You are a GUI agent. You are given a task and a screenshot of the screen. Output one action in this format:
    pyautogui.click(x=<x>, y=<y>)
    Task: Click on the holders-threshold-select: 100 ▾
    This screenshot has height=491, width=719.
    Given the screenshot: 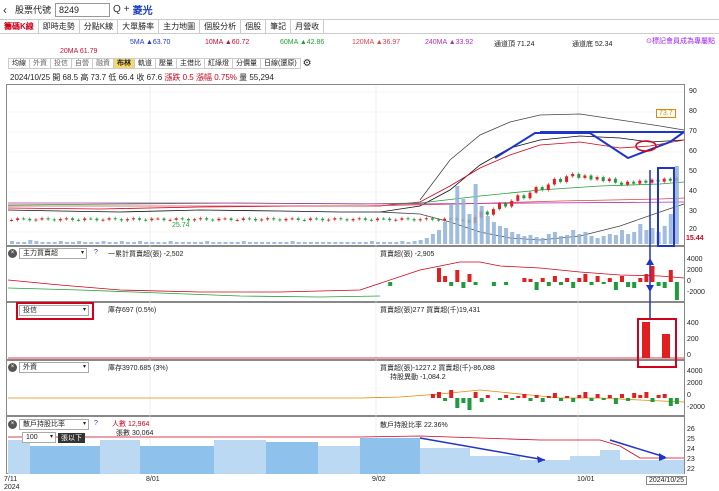 What is the action you would take?
    pyautogui.click(x=39, y=437)
    